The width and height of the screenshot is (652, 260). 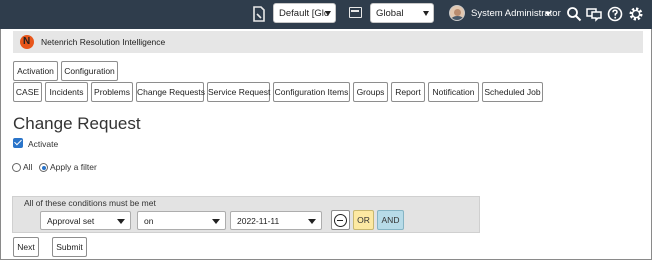 What do you see at coordinates (363, 220) in the screenshot?
I see `or-button: OR` at bounding box center [363, 220].